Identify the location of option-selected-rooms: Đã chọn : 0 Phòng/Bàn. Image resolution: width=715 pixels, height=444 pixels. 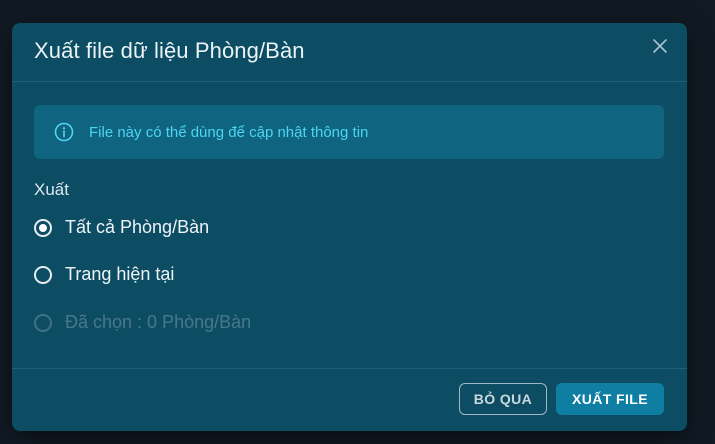
(142, 322).